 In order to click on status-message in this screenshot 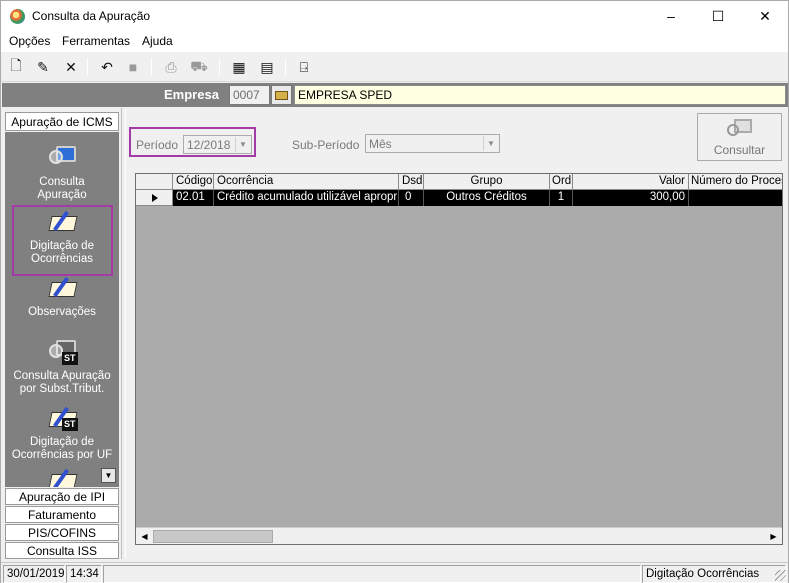, I will do `click(372, 574)`.